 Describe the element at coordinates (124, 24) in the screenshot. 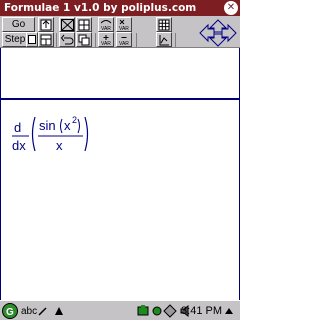

I see `var-x-icon: VAR` at that location.